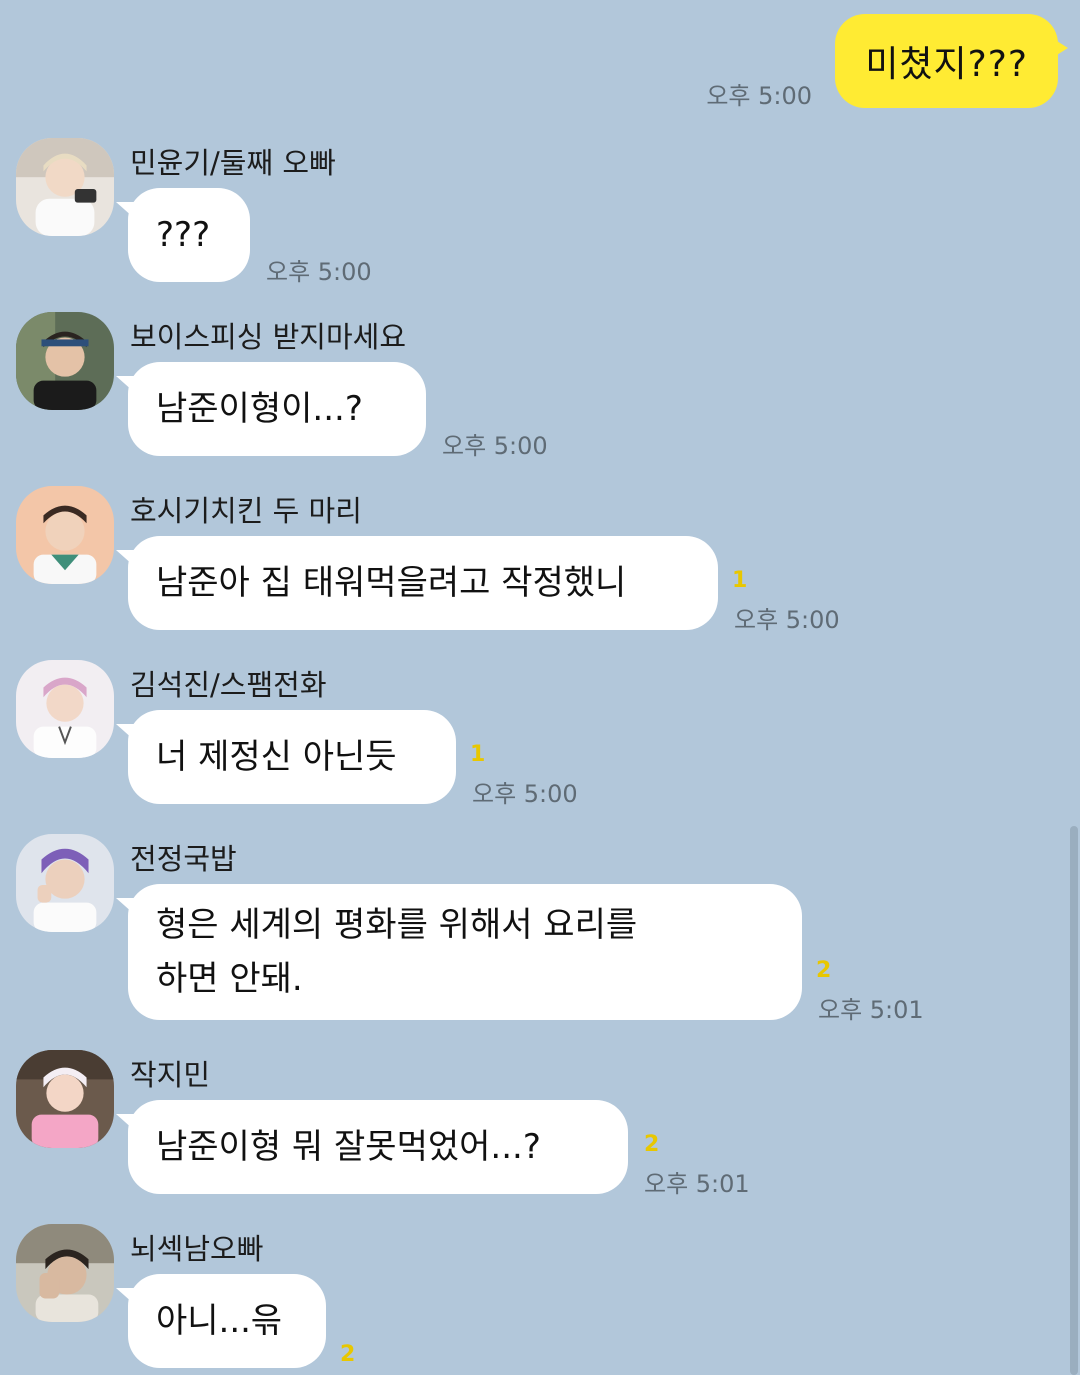 This screenshot has height=1375, width=1080. Describe the element at coordinates (183, 859) in the screenshot. I see `sender-name: 전정국밥` at that location.